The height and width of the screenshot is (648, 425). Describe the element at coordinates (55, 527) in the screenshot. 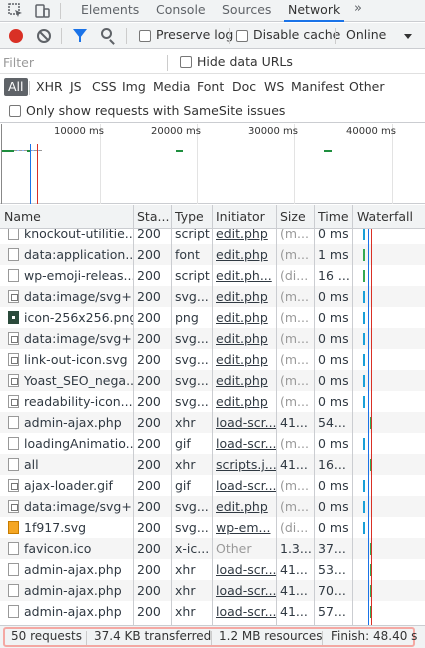

I see `request-name: 1f917.svg` at that location.